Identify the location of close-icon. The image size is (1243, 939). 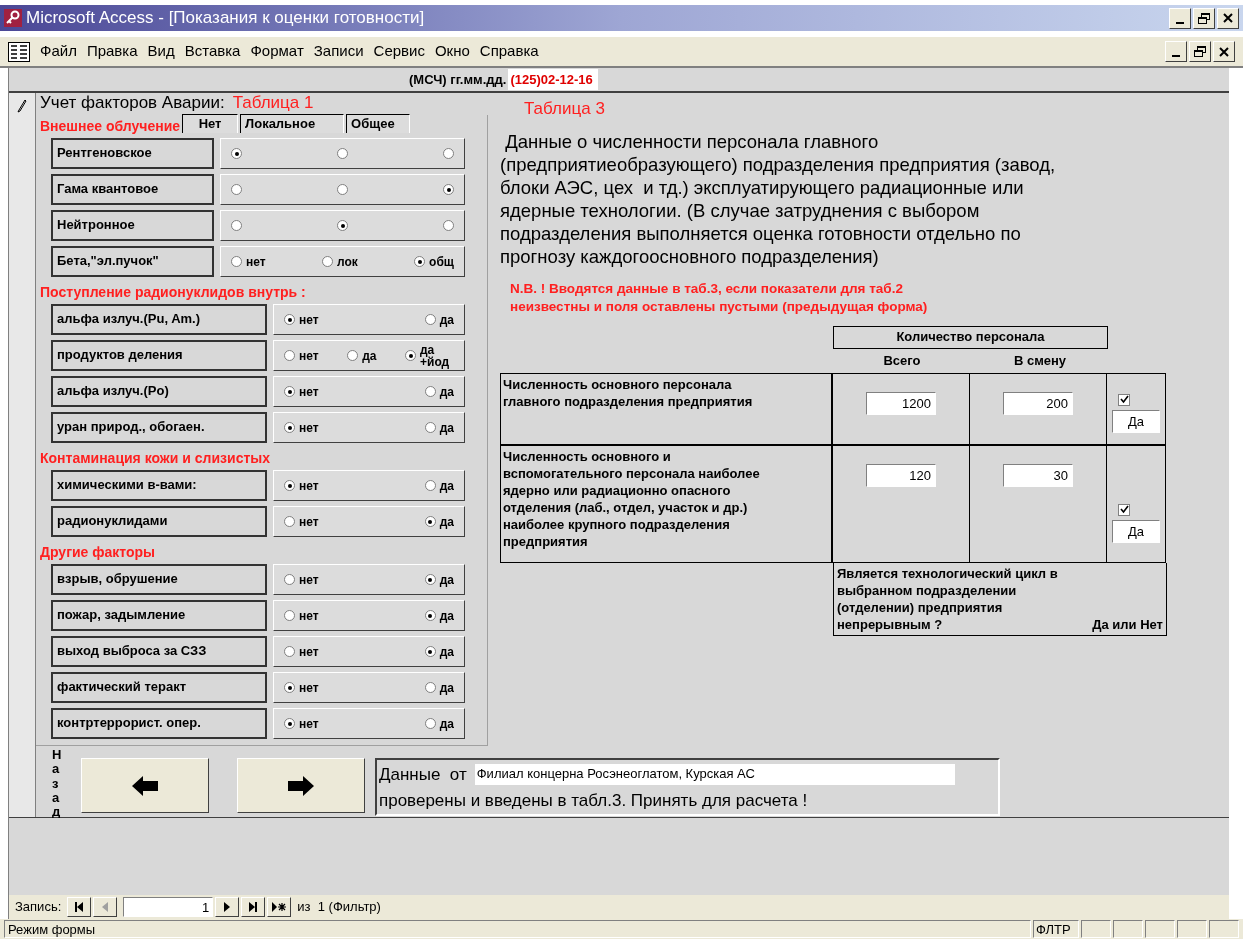
(1228, 18).